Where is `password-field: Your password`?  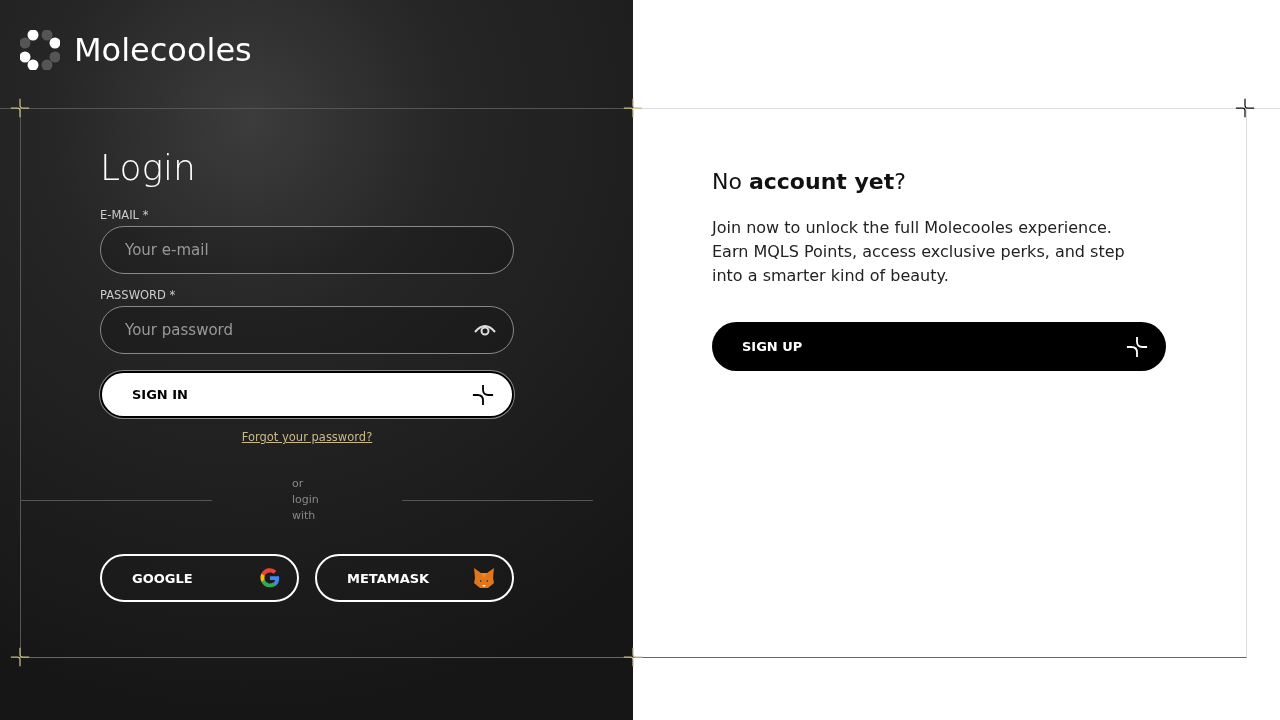 password-field: Your password is located at coordinates (307, 330).